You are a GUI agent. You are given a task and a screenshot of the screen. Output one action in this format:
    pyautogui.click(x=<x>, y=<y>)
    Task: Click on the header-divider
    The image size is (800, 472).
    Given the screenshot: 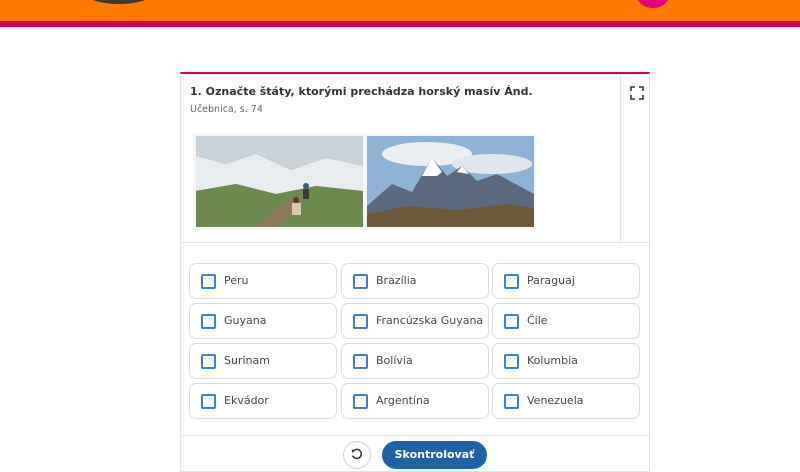 What is the action you would take?
    pyautogui.click(x=415, y=242)
    